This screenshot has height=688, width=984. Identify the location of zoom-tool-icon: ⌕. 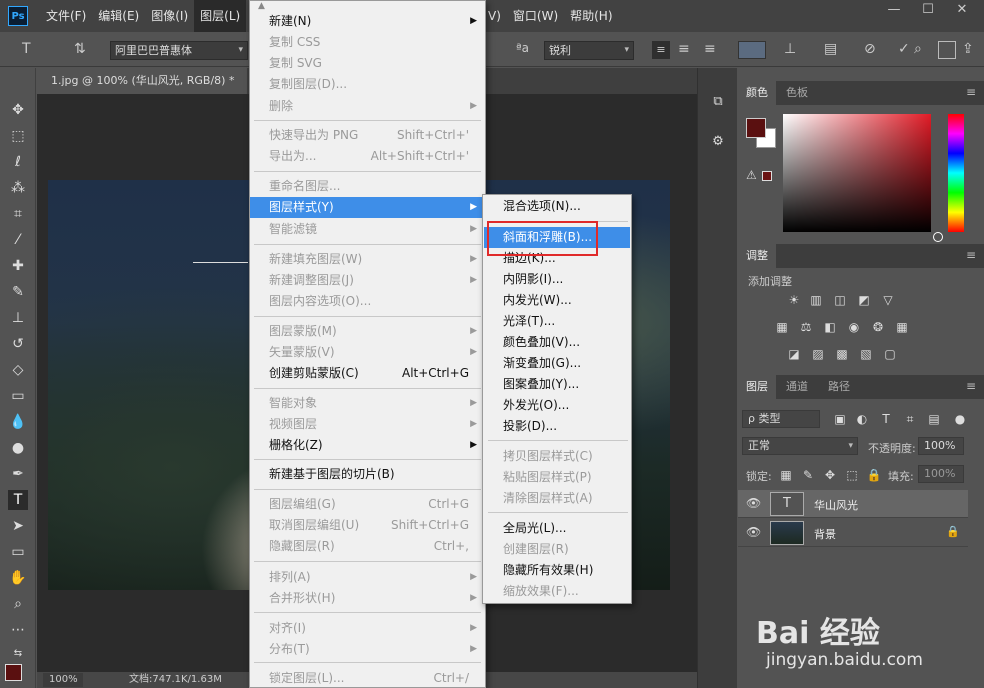
(18, 604).